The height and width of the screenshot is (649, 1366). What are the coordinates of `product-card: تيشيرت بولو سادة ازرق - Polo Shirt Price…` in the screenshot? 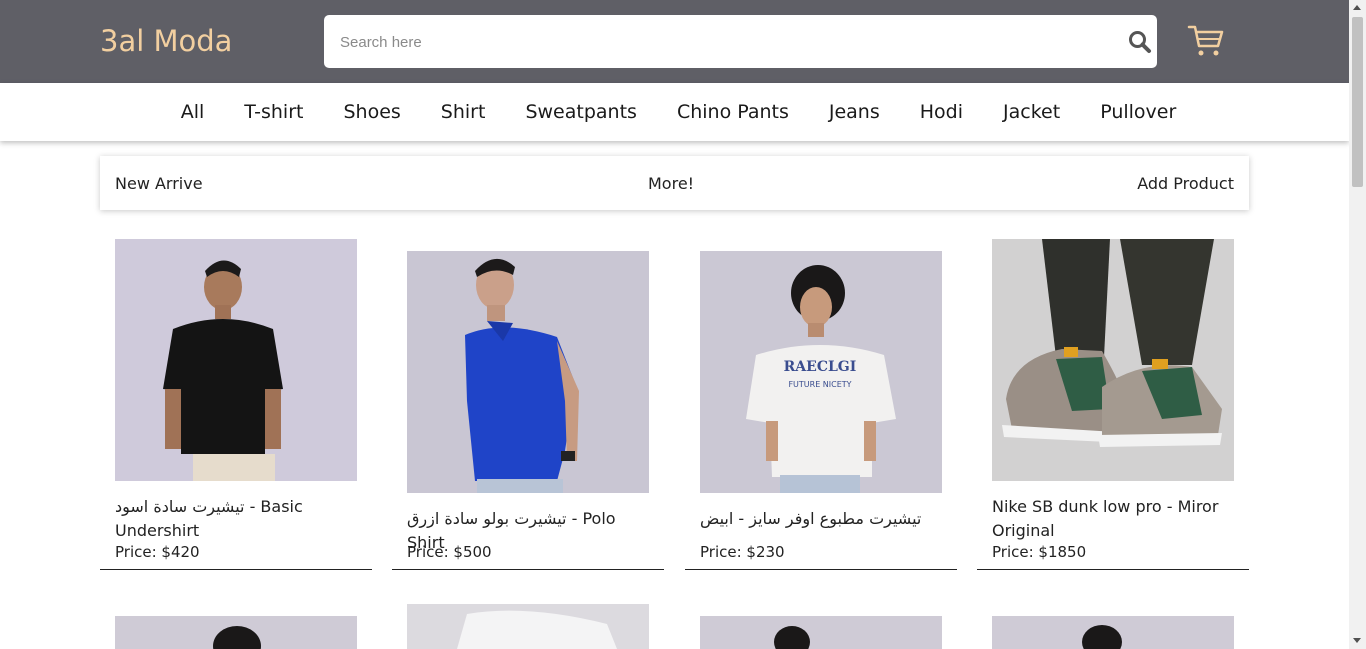 It's located at (528, 404).